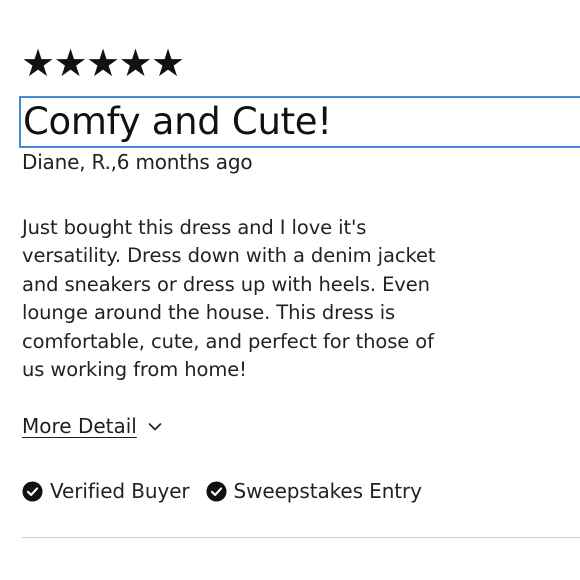 This screenshot has height=580, width=580. I want to click on more-detail-button: More Detail, so click(92, 426).